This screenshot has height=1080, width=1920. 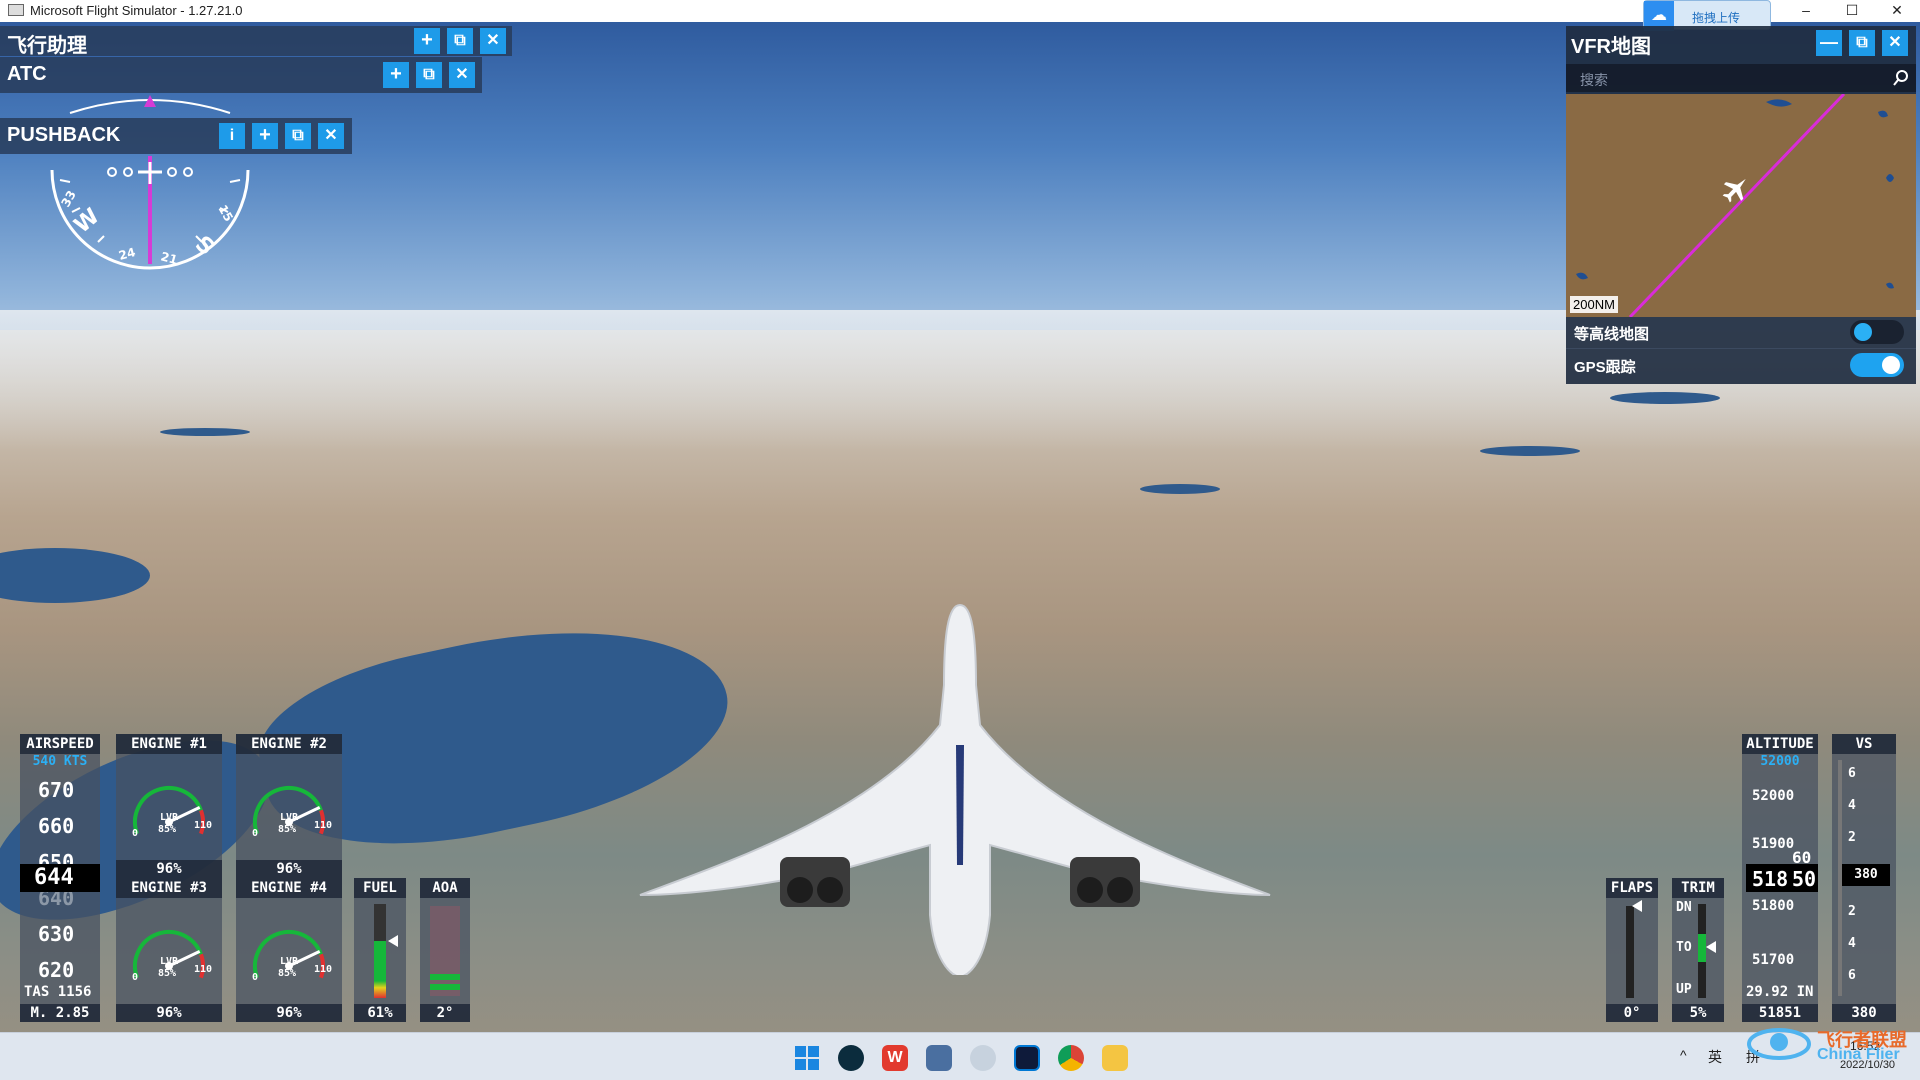 I want to click on tray-chevron-icon: ^, so click(x=1683, y=1055).